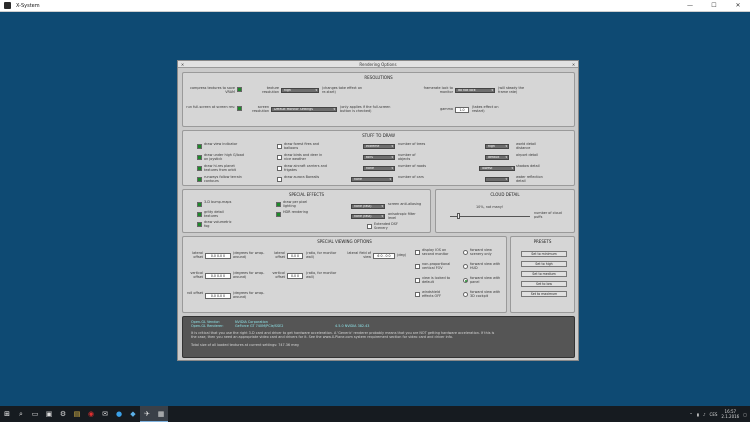 The width and height of the screenshot is (750, 422). I want to click on clock-date: 2.1.2016, so click(730, 416).